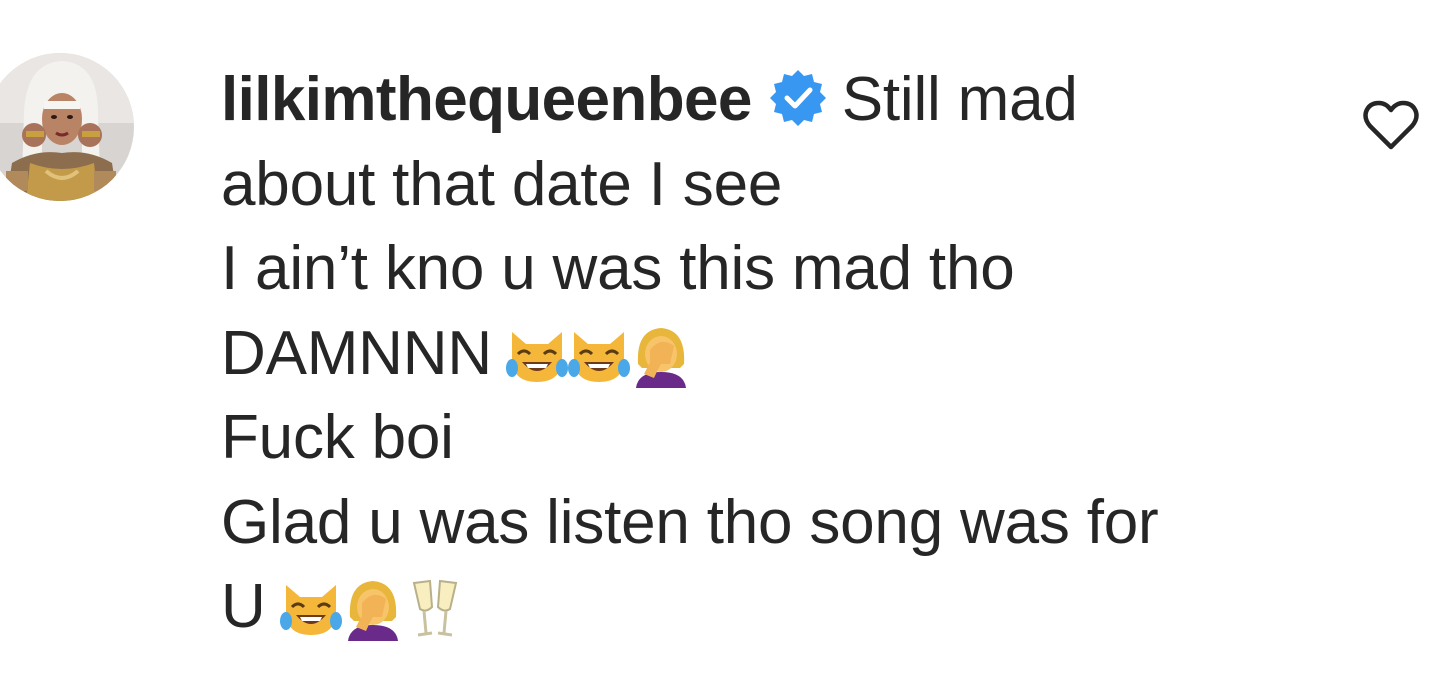 The image size is (1449, 688). Describe the element at coordinates (486, 99) in the screenshot. I see `username-link: lilkimthequeenbee` at that location.